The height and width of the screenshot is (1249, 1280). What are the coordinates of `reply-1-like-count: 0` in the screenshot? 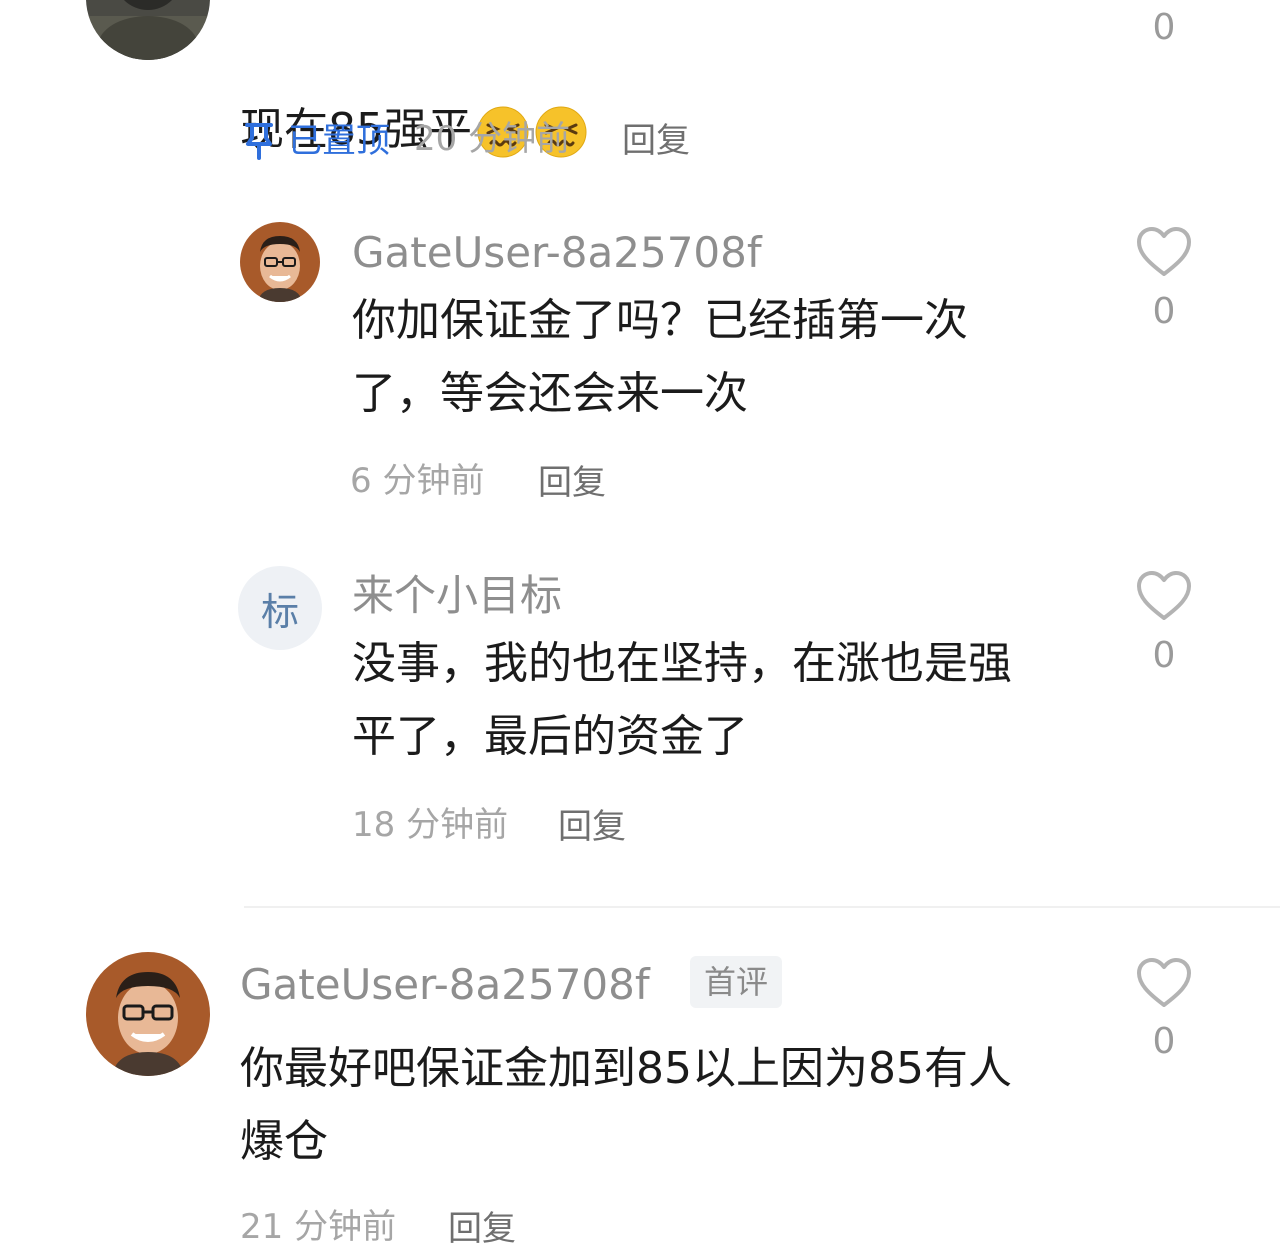 It's located at (1164, 311).